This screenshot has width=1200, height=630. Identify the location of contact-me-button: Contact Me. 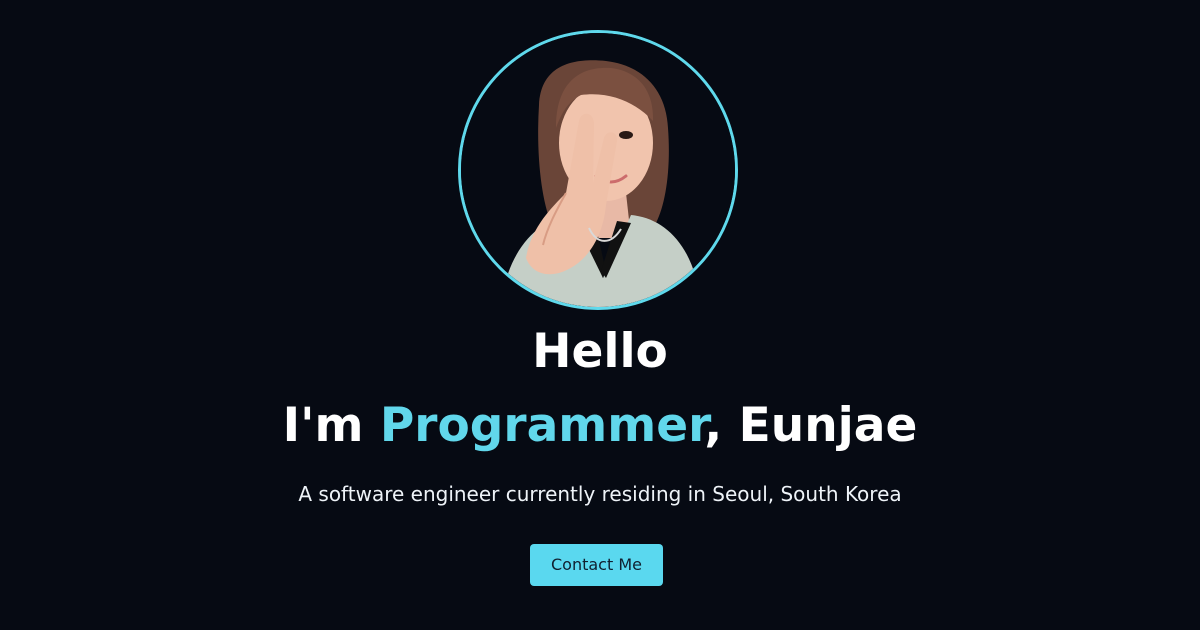
(596, 565).